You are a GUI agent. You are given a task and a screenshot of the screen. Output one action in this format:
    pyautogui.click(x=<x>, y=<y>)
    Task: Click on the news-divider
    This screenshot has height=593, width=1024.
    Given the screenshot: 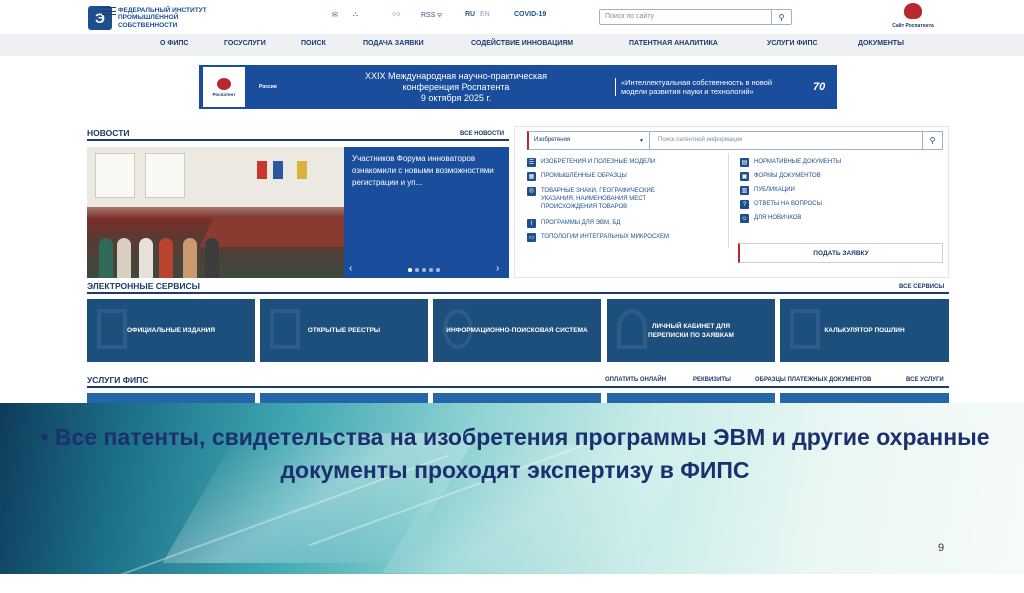 What is the action you would take?
    pyautogui.click(x=298, y=140)
    